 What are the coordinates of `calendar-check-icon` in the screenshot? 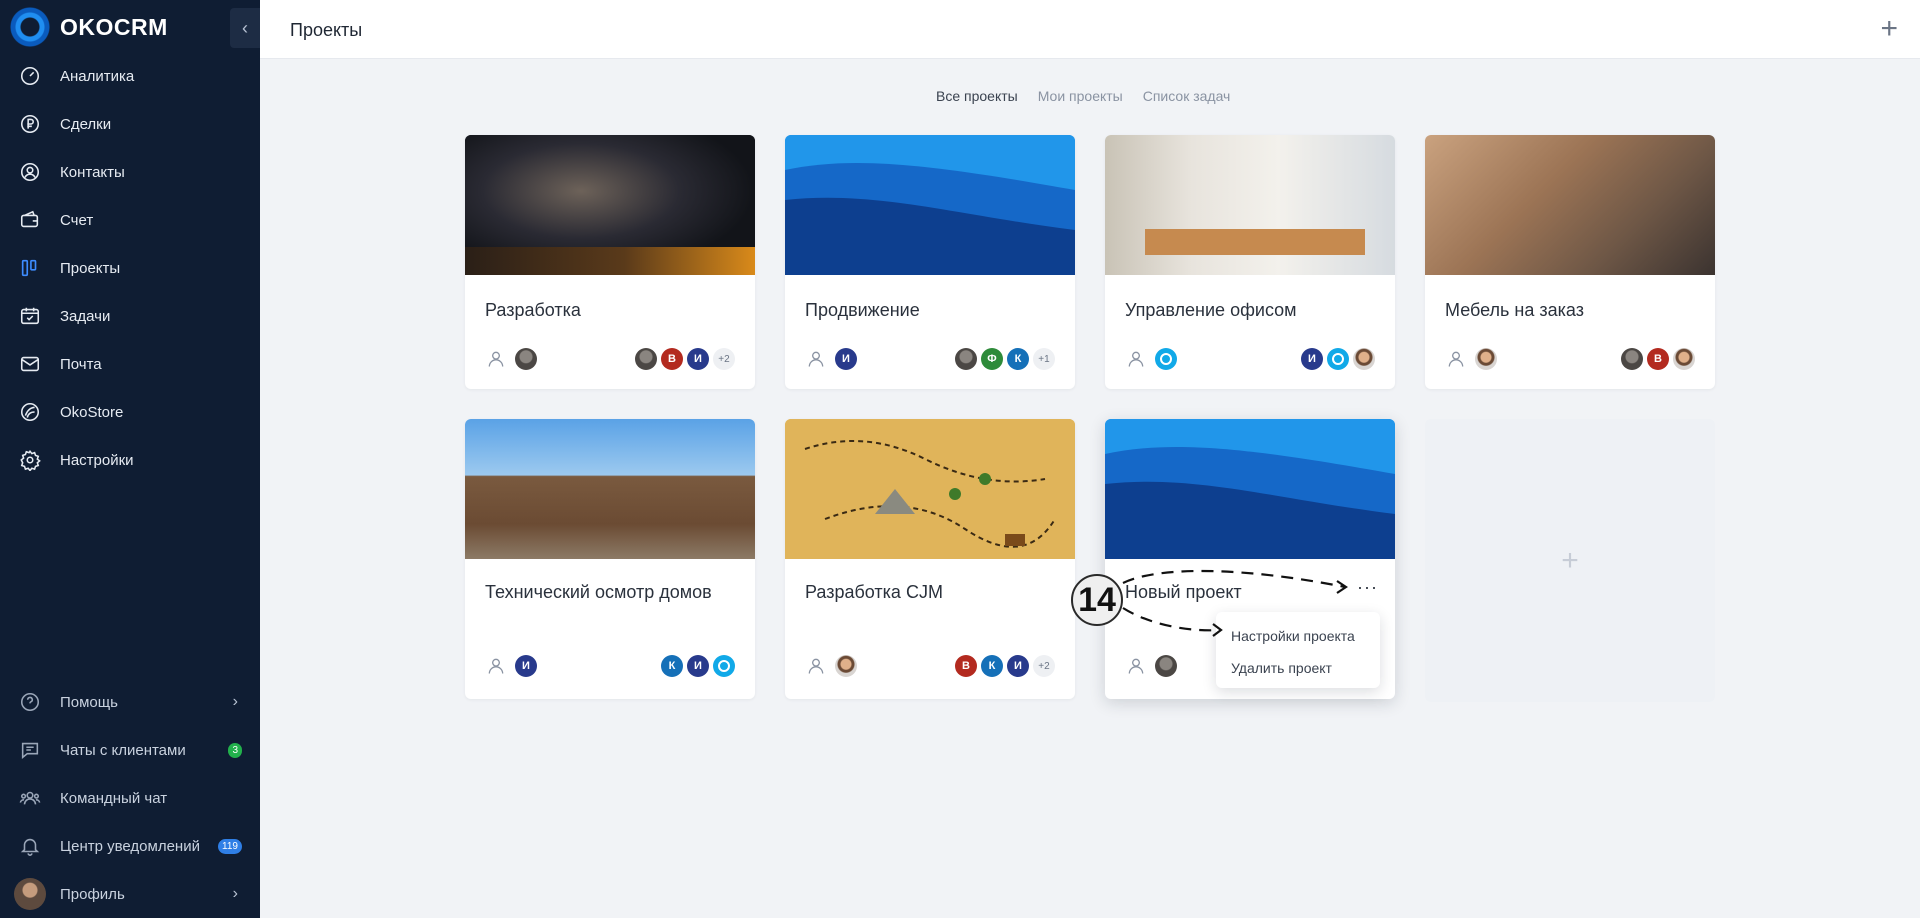 It's located at (30, 316).